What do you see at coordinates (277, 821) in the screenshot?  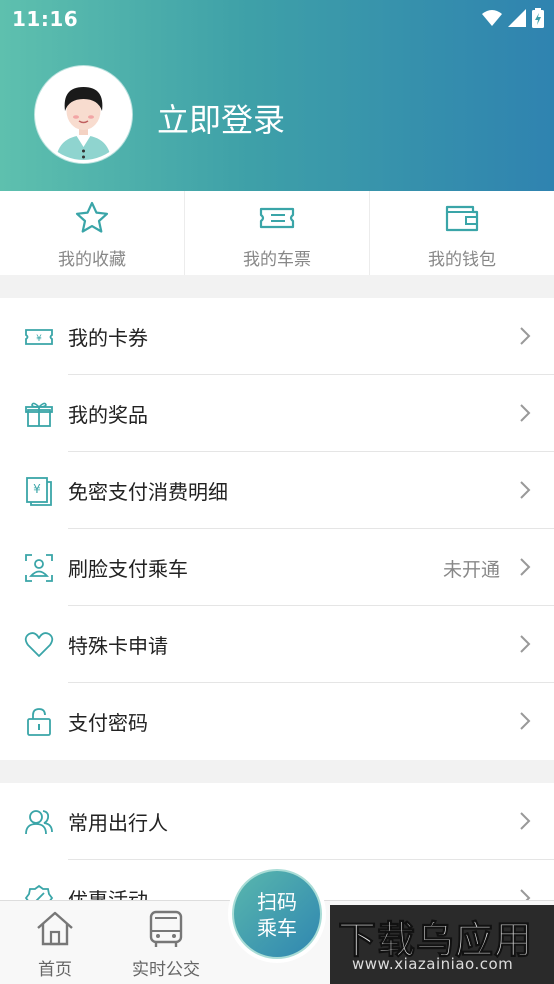 I see `menu-item-frequent-travelers: 常用出行人` at bounding box center [277, 821].